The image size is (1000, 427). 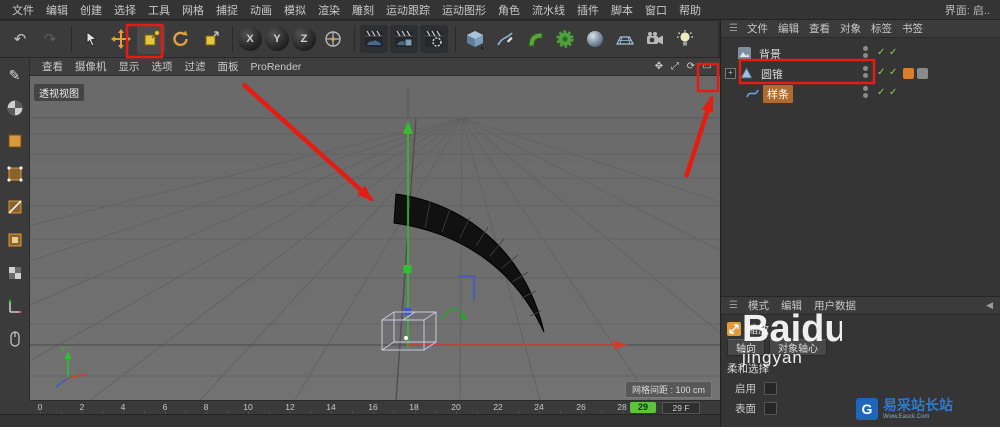 What do you see at coordinates (690, 10) in the screenshot?
I see `menu-help: 帮助` at bounding box center [690, 10].